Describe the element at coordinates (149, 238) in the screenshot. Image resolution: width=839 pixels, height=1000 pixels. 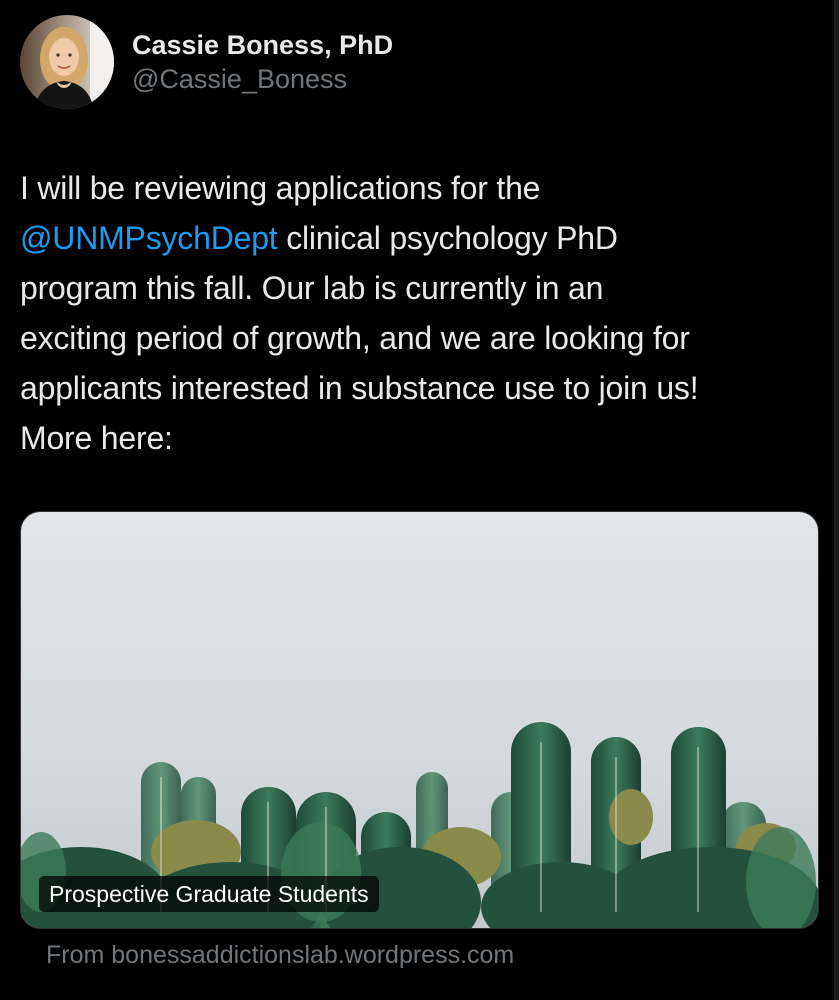
I see `mention-link: @UNMPsychDept` at that location.